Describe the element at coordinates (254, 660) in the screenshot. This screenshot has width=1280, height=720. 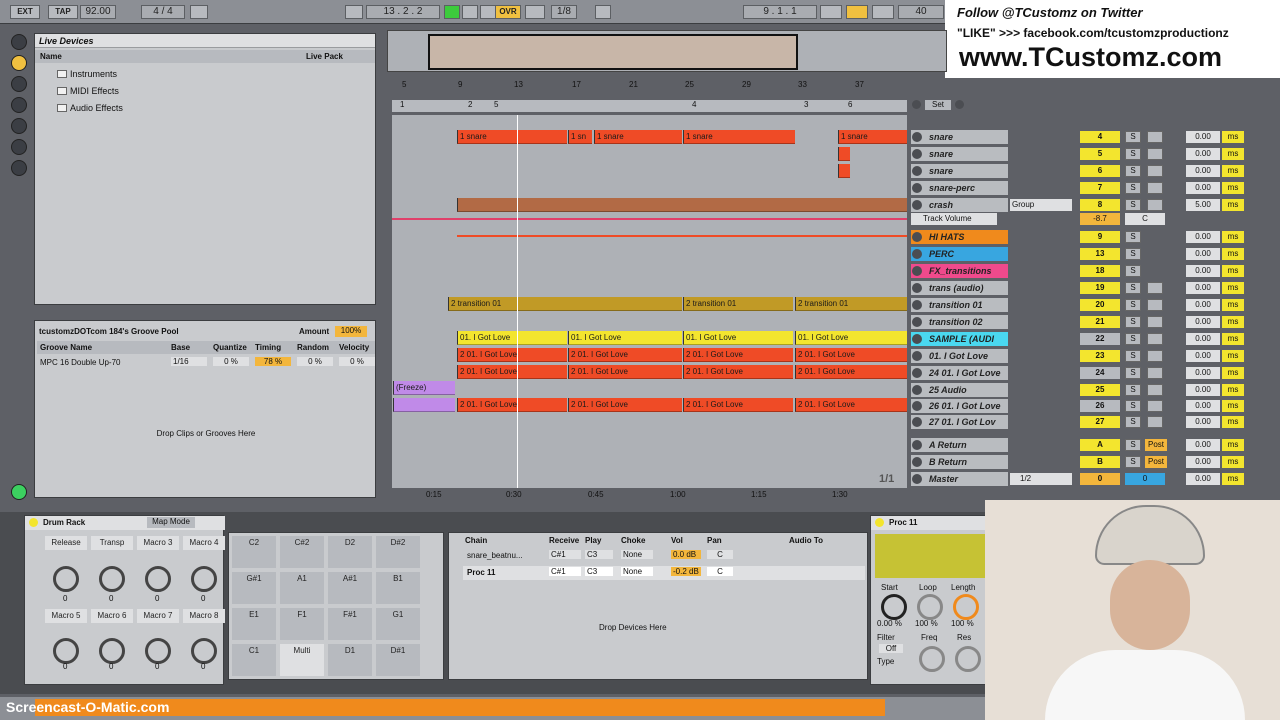
I see `drum-pad: C1` at that location.